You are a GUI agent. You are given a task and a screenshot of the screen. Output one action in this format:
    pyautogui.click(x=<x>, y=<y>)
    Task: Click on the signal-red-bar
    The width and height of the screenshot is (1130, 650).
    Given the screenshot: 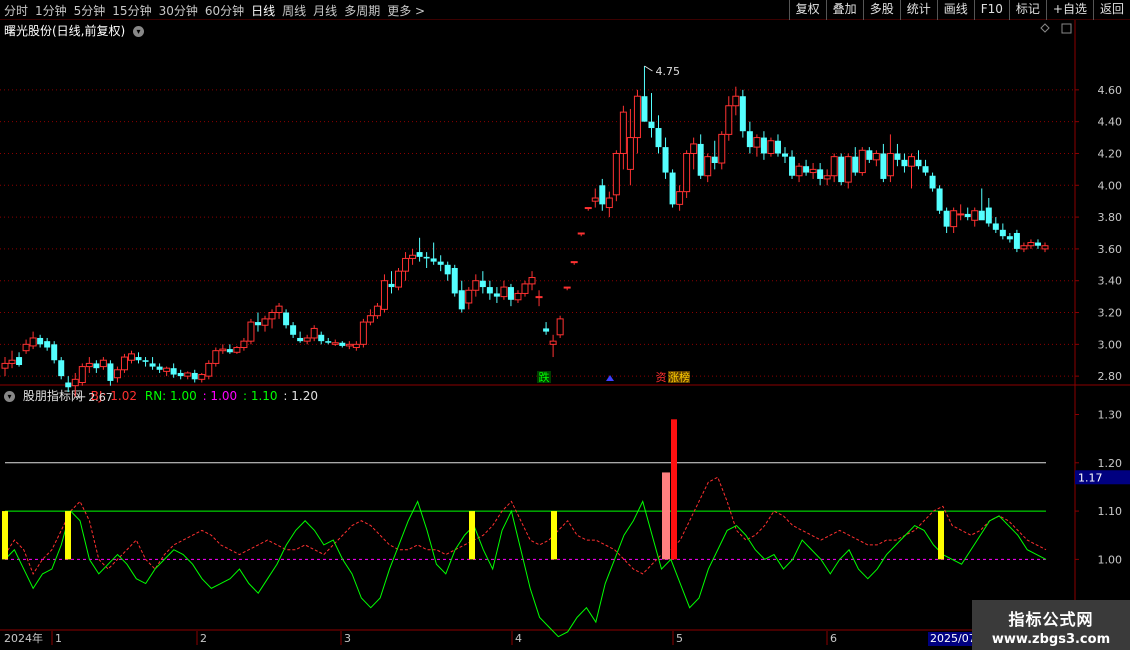 What is the action you would take?
    pyautogui.click(x=674, y=489)
    